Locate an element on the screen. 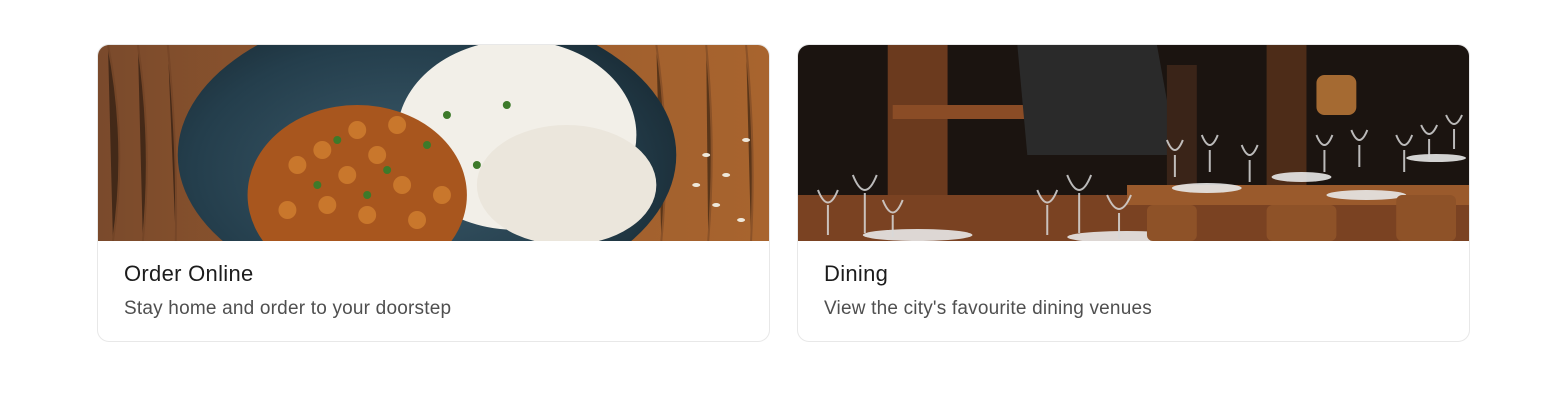  card-title: Order Online is located at coordinates (189, 273).